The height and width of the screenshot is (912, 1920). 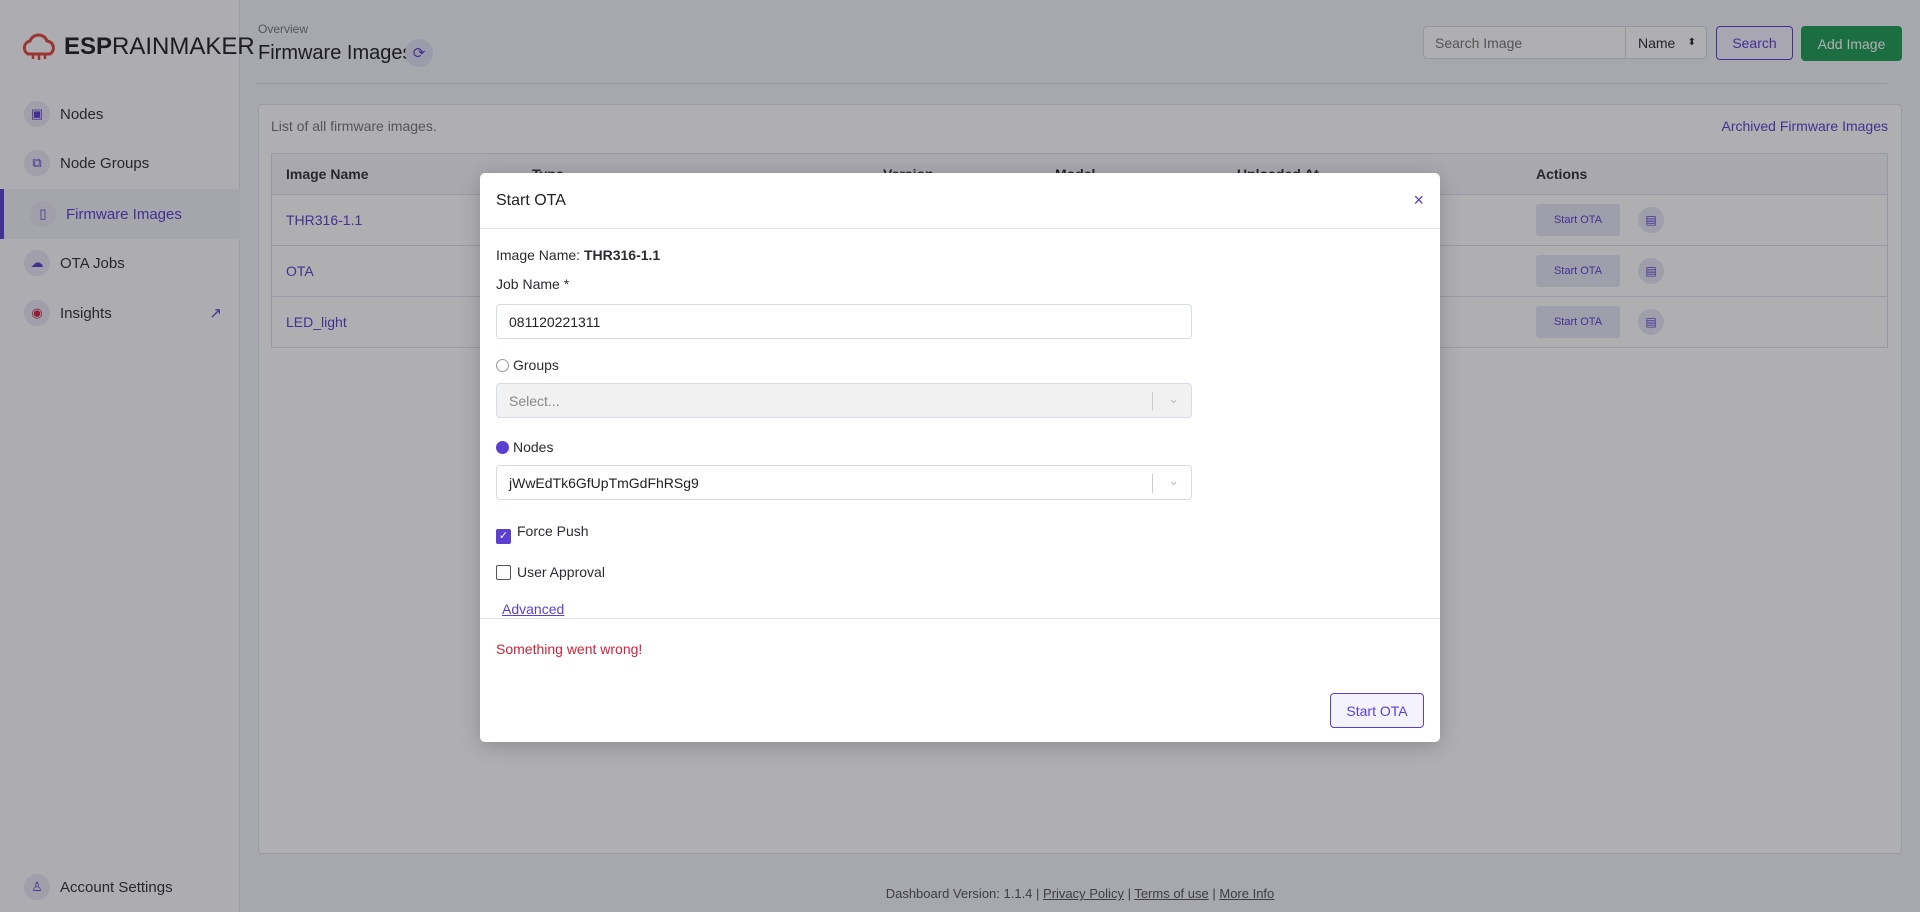 I want to click on groups-label: Groups, so click(x=536, y=365).